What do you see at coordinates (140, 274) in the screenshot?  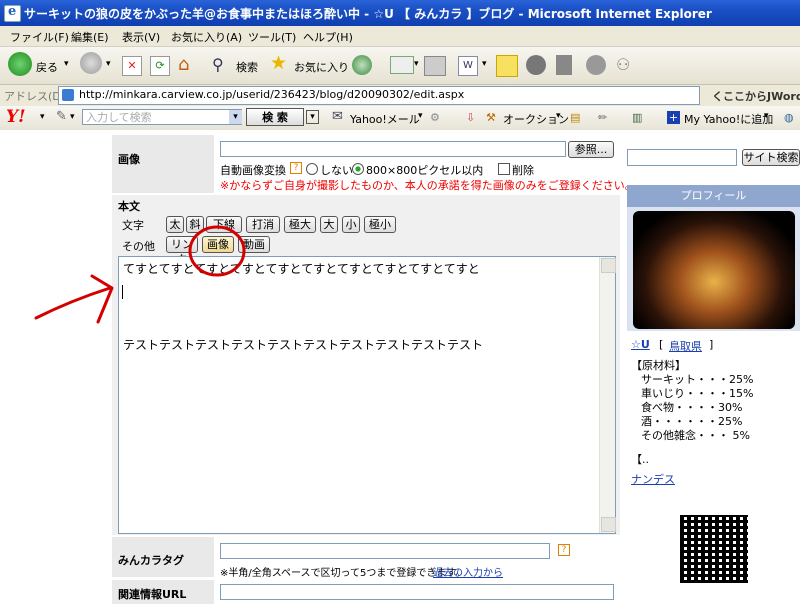 I see `annotation-overlay` at bounding box center [140, 274].